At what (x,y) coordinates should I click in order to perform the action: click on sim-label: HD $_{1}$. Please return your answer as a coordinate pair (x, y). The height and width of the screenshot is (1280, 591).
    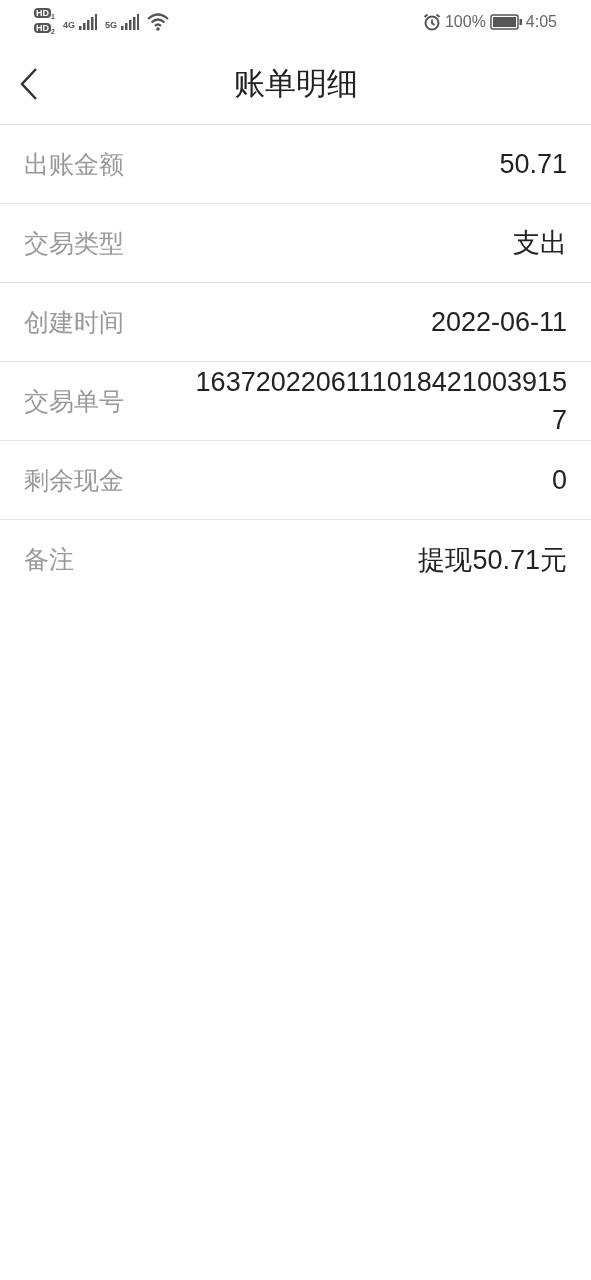
    Looking at the image, I should click on (44, 14).